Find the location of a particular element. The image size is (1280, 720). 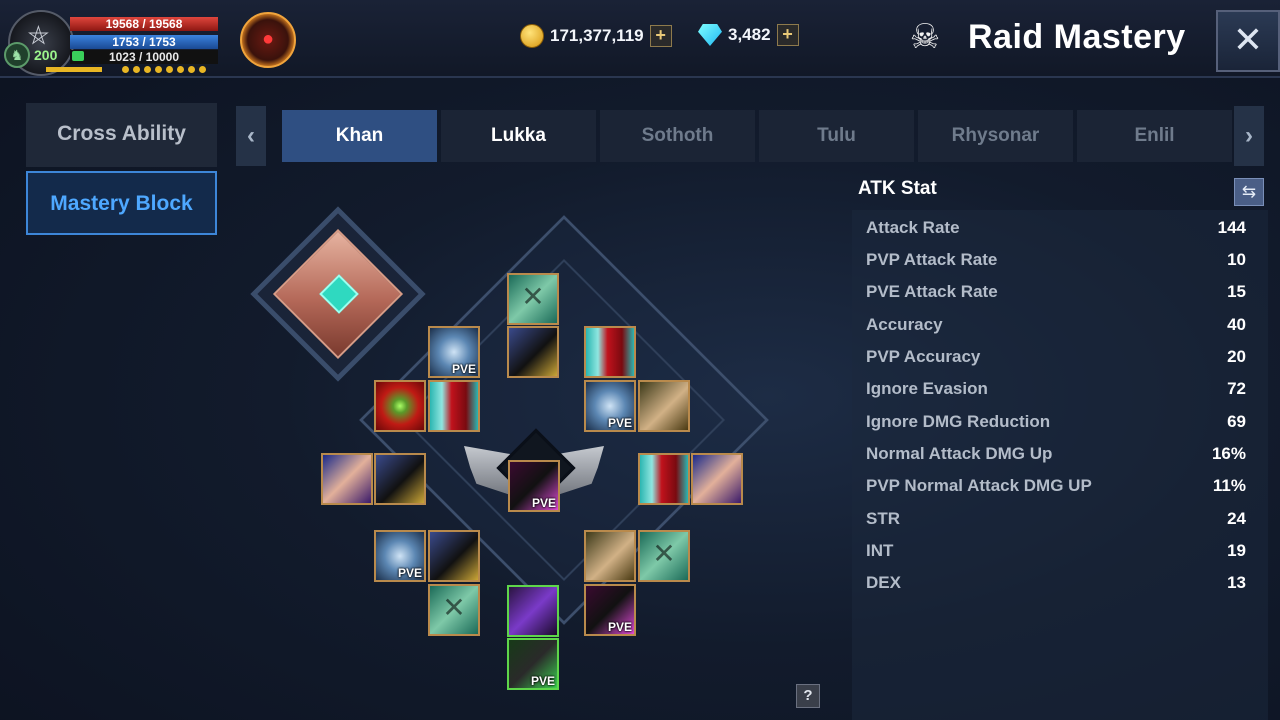

stat-name: Attack Rate is located at coordinates (913, 227).